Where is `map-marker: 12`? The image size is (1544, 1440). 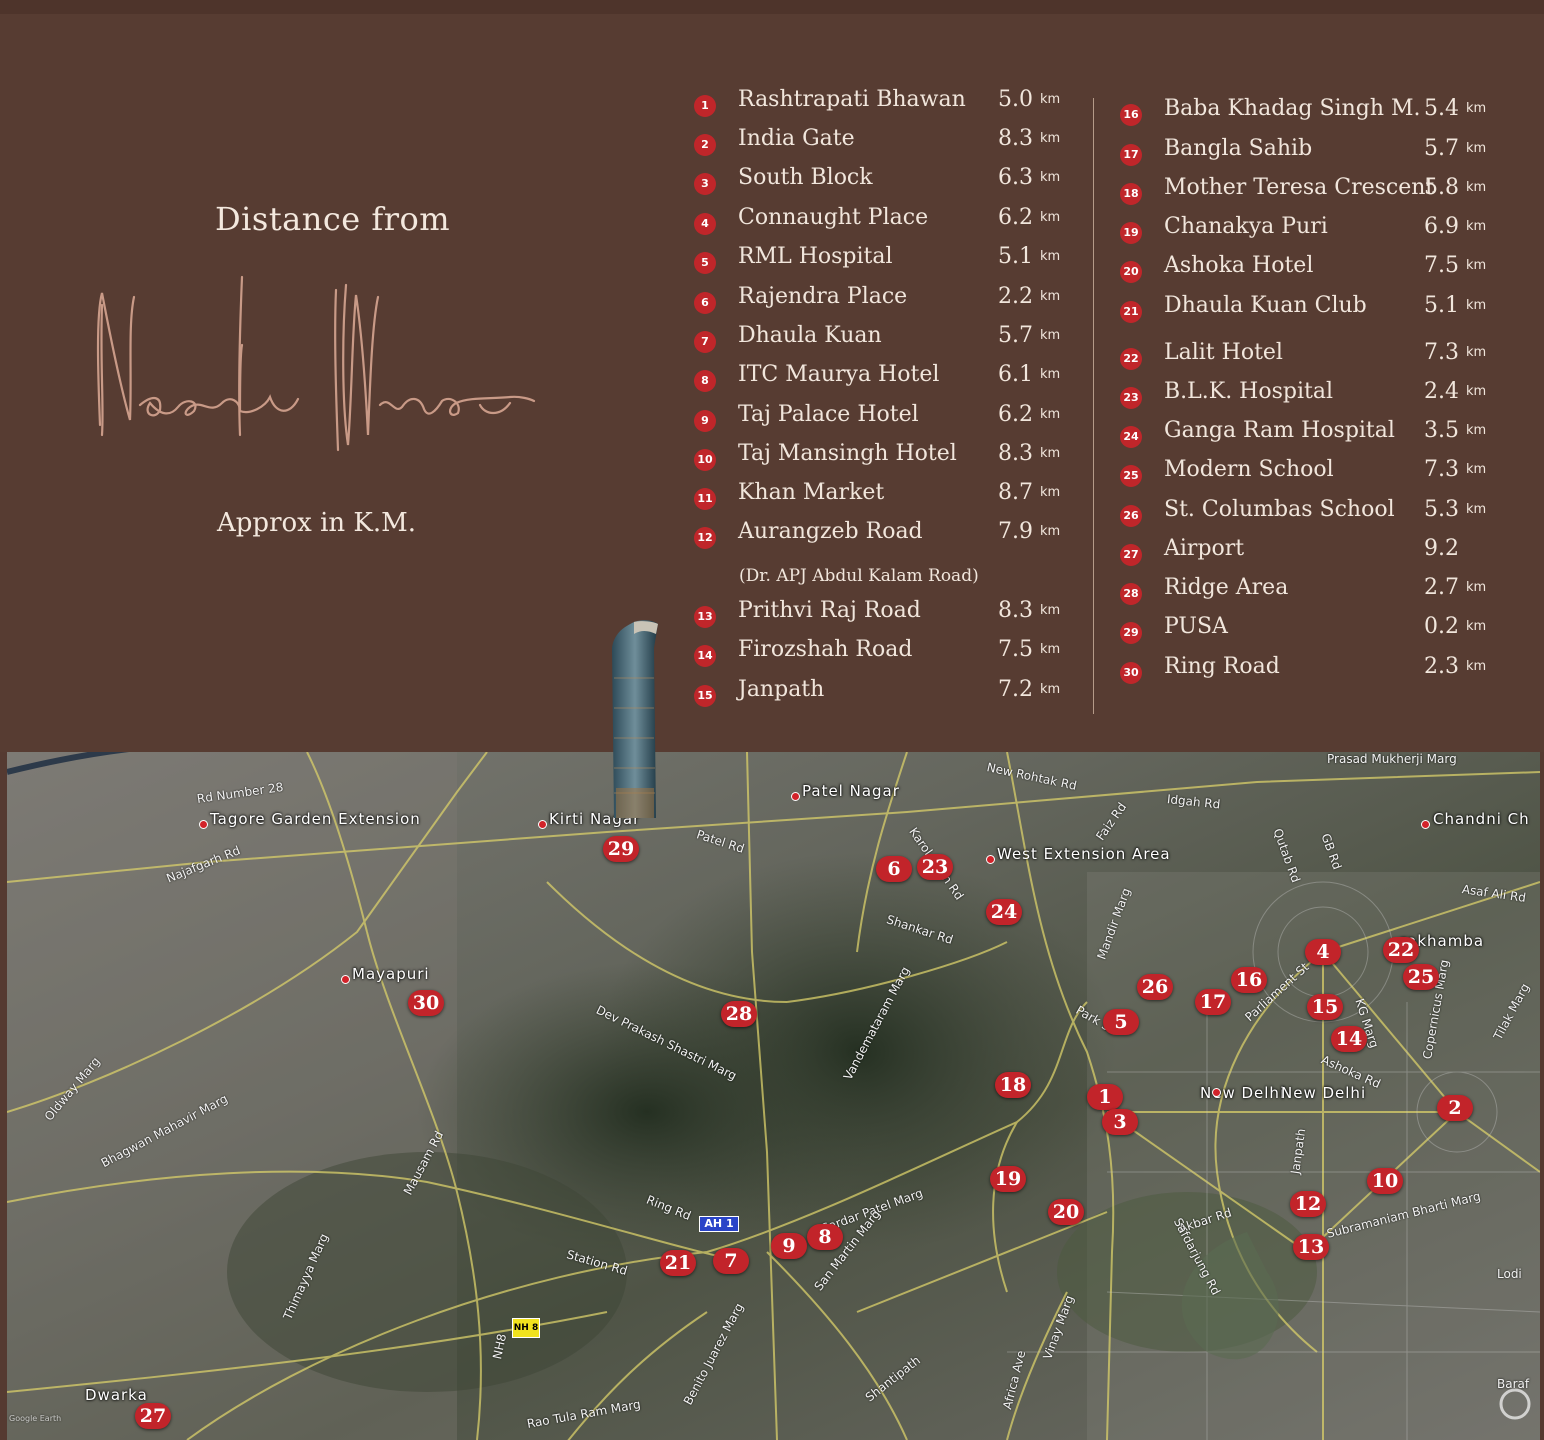
map-marker: 12 is located at coordinates (1308, 1204).